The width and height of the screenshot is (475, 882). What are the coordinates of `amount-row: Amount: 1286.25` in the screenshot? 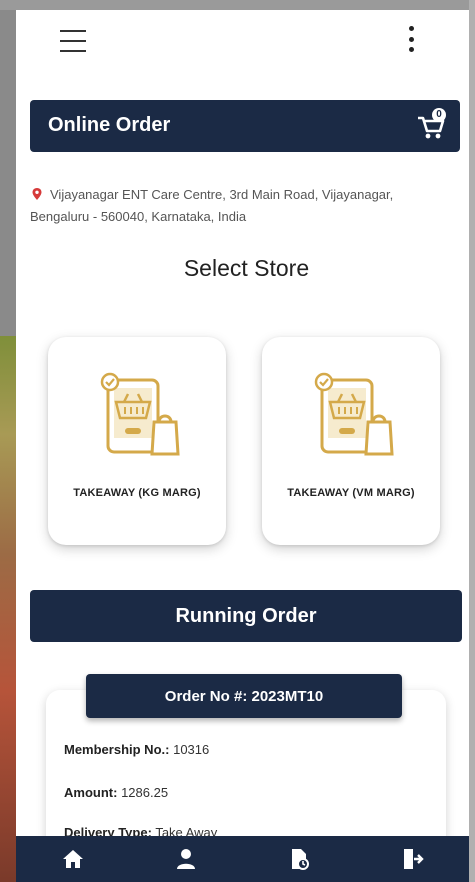 It's located at (116, 792).